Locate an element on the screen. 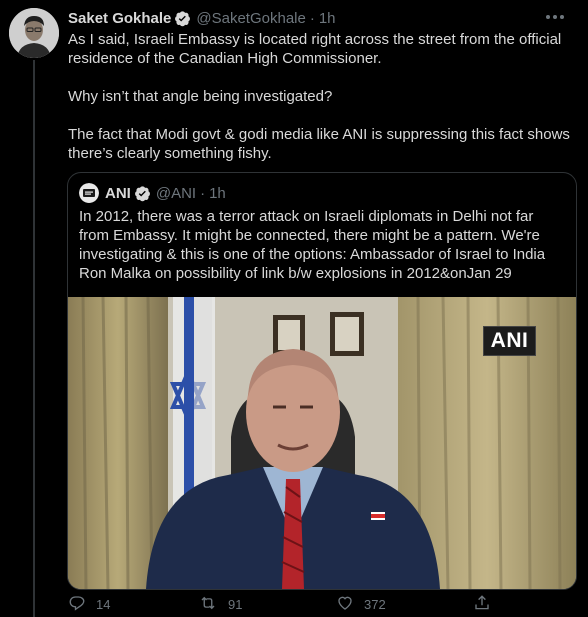 The image size is (588, 617). reply-button: 14 is located at coordinates (89, 604).